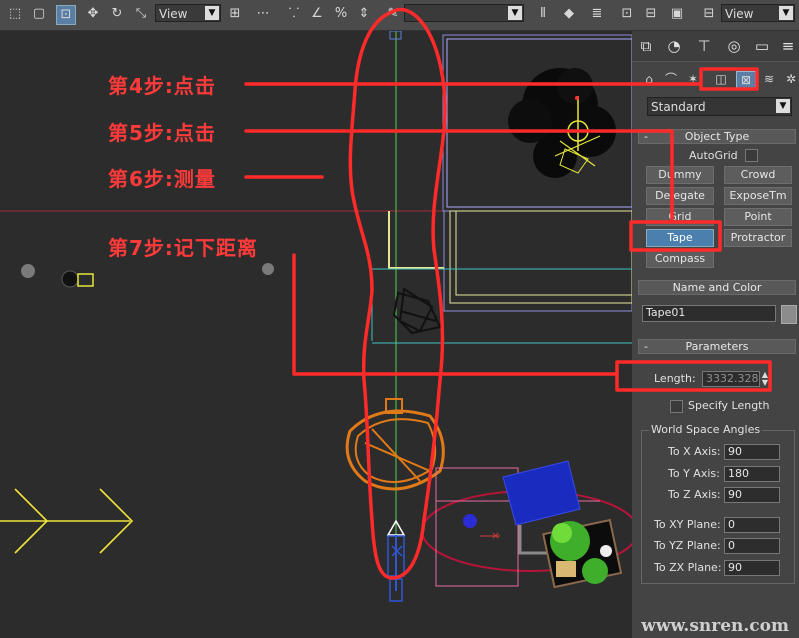 The height and width of the screenshot is (638, 799). What do you see at coordinates (693, 376) in the screenshot?
I see `annotation-box-length` at bounding box center [693, 376].